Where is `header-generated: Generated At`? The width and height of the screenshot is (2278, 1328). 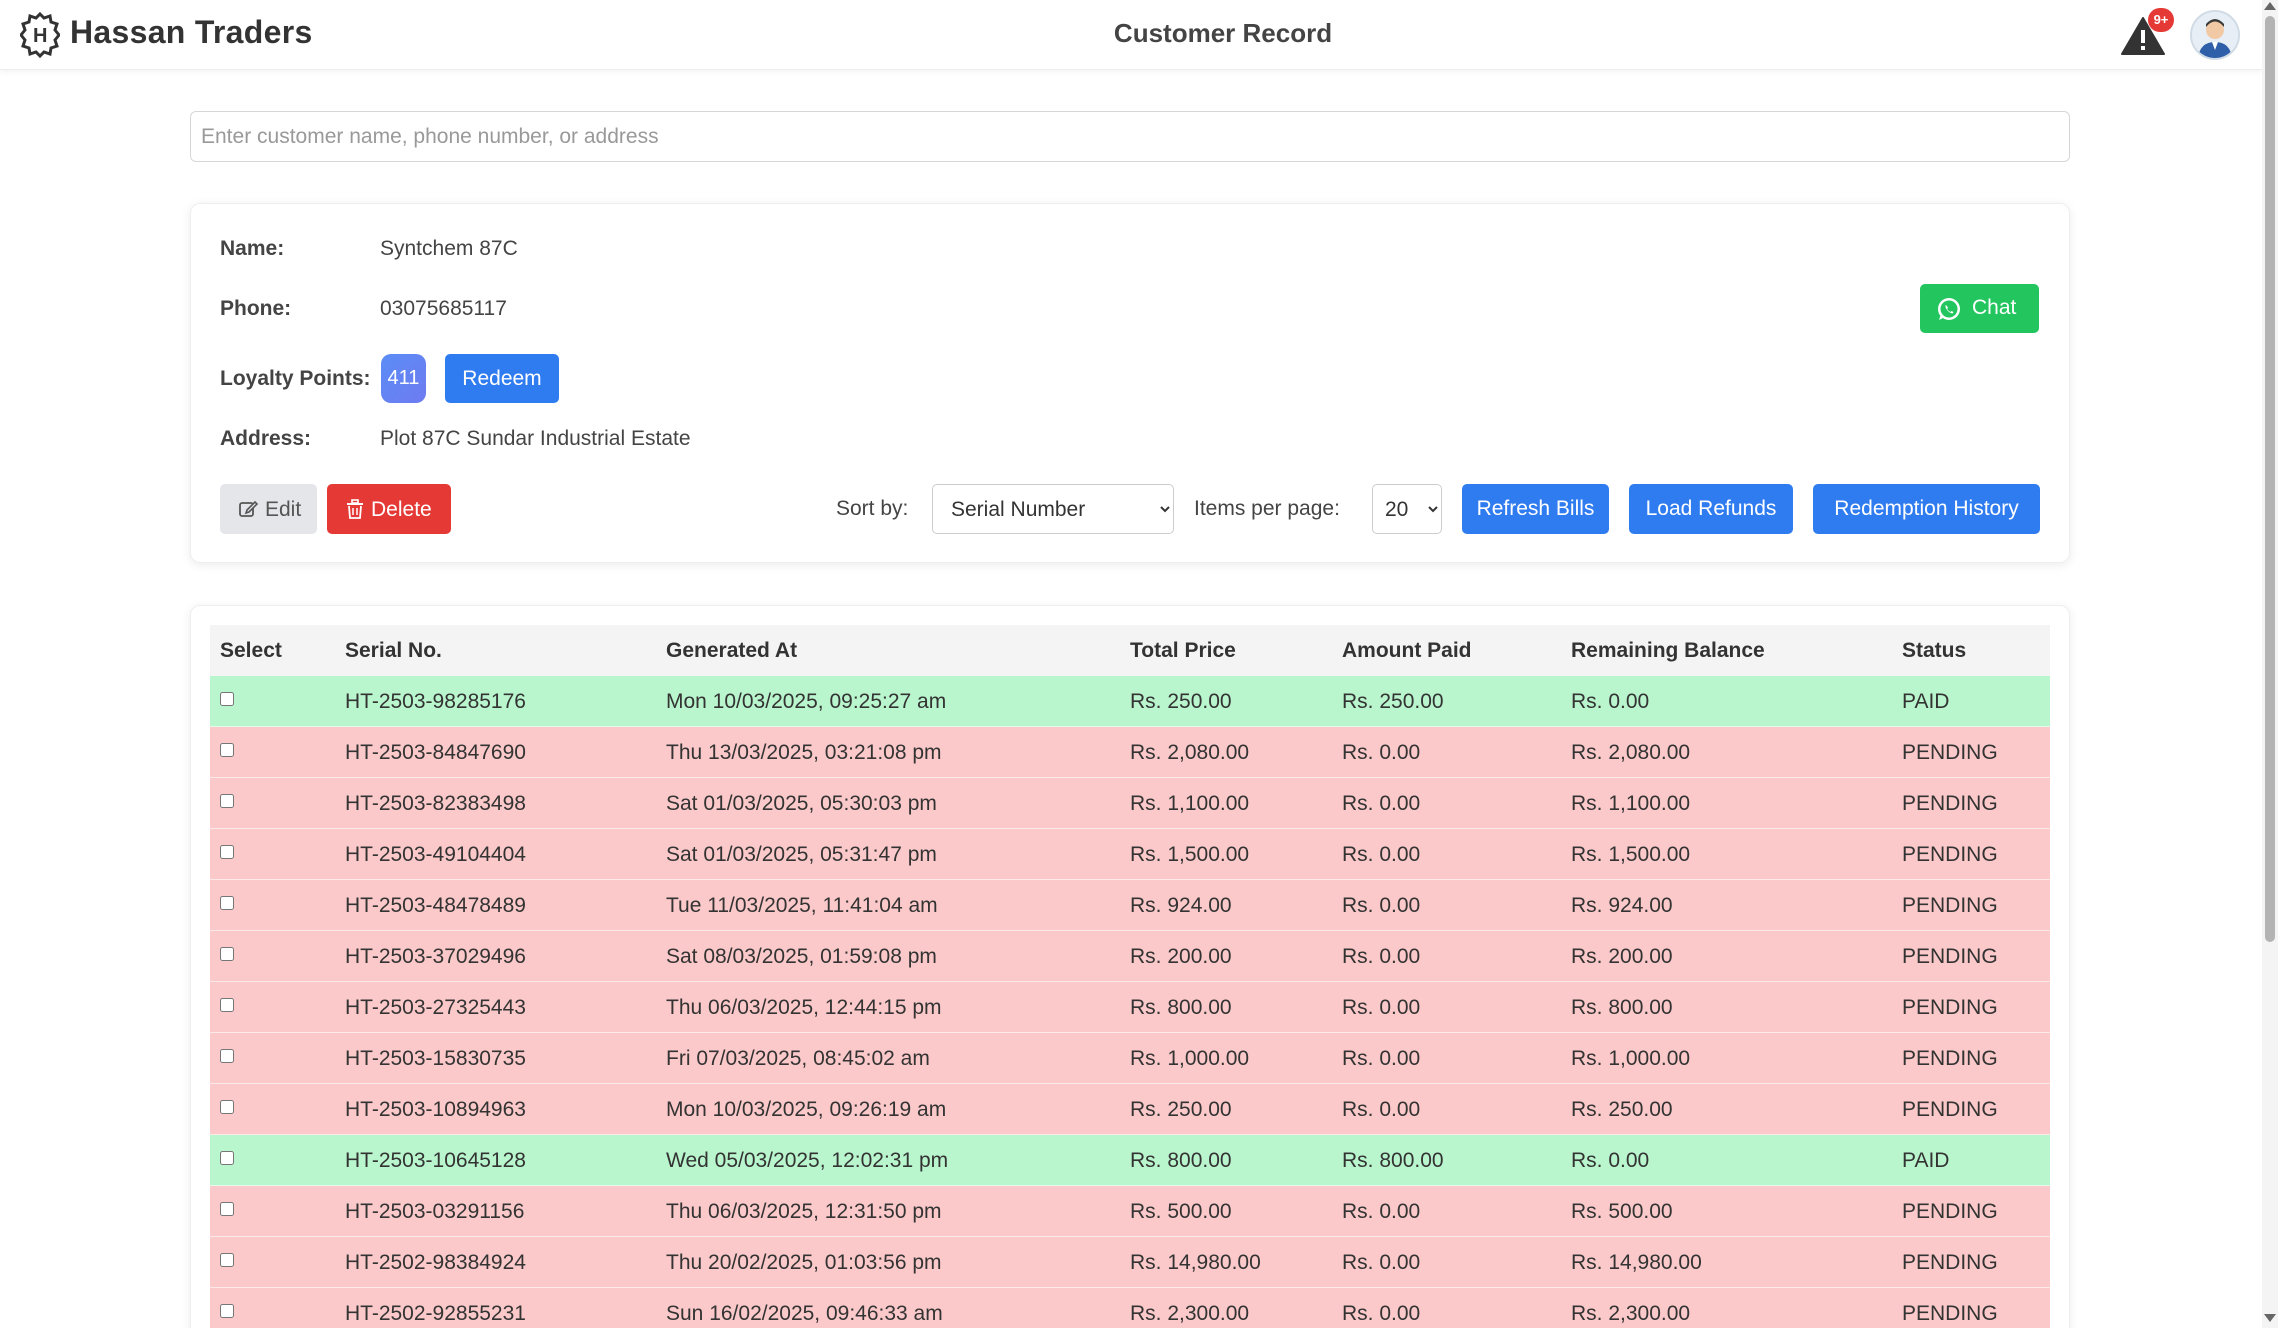 header-generated: Generated At is located at coordinates (731, 651).